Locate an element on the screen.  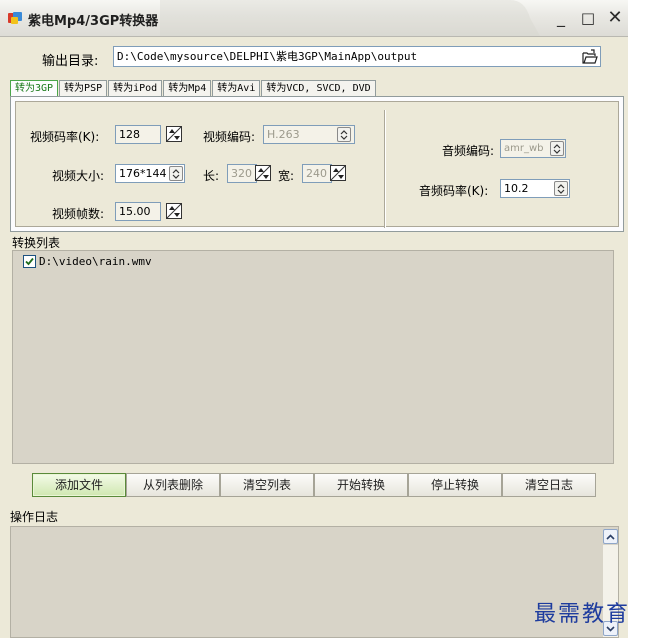
video-size-dropdown-button is located at coordinates (176, 173).